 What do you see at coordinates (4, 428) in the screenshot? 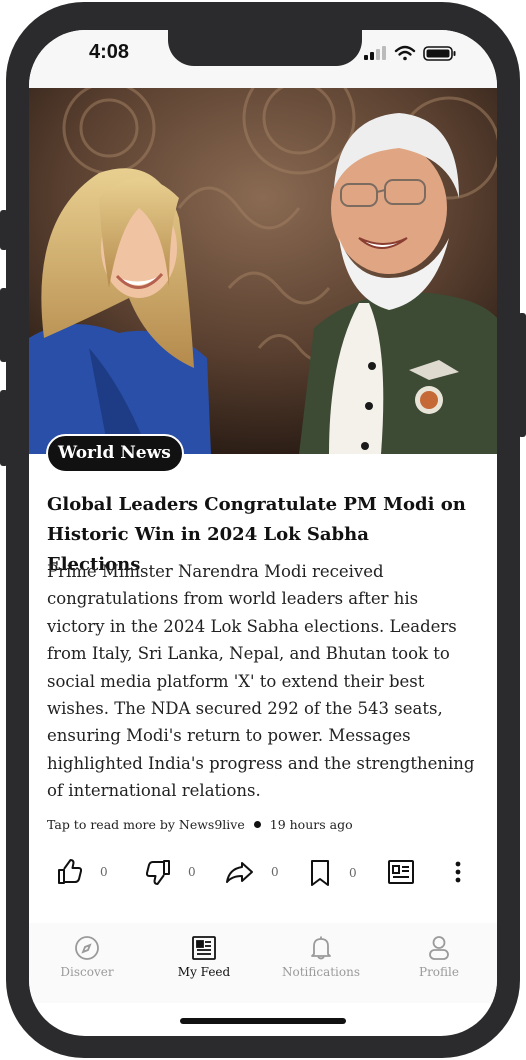
I see `volume-down-button` at bounding box center [4, 428].